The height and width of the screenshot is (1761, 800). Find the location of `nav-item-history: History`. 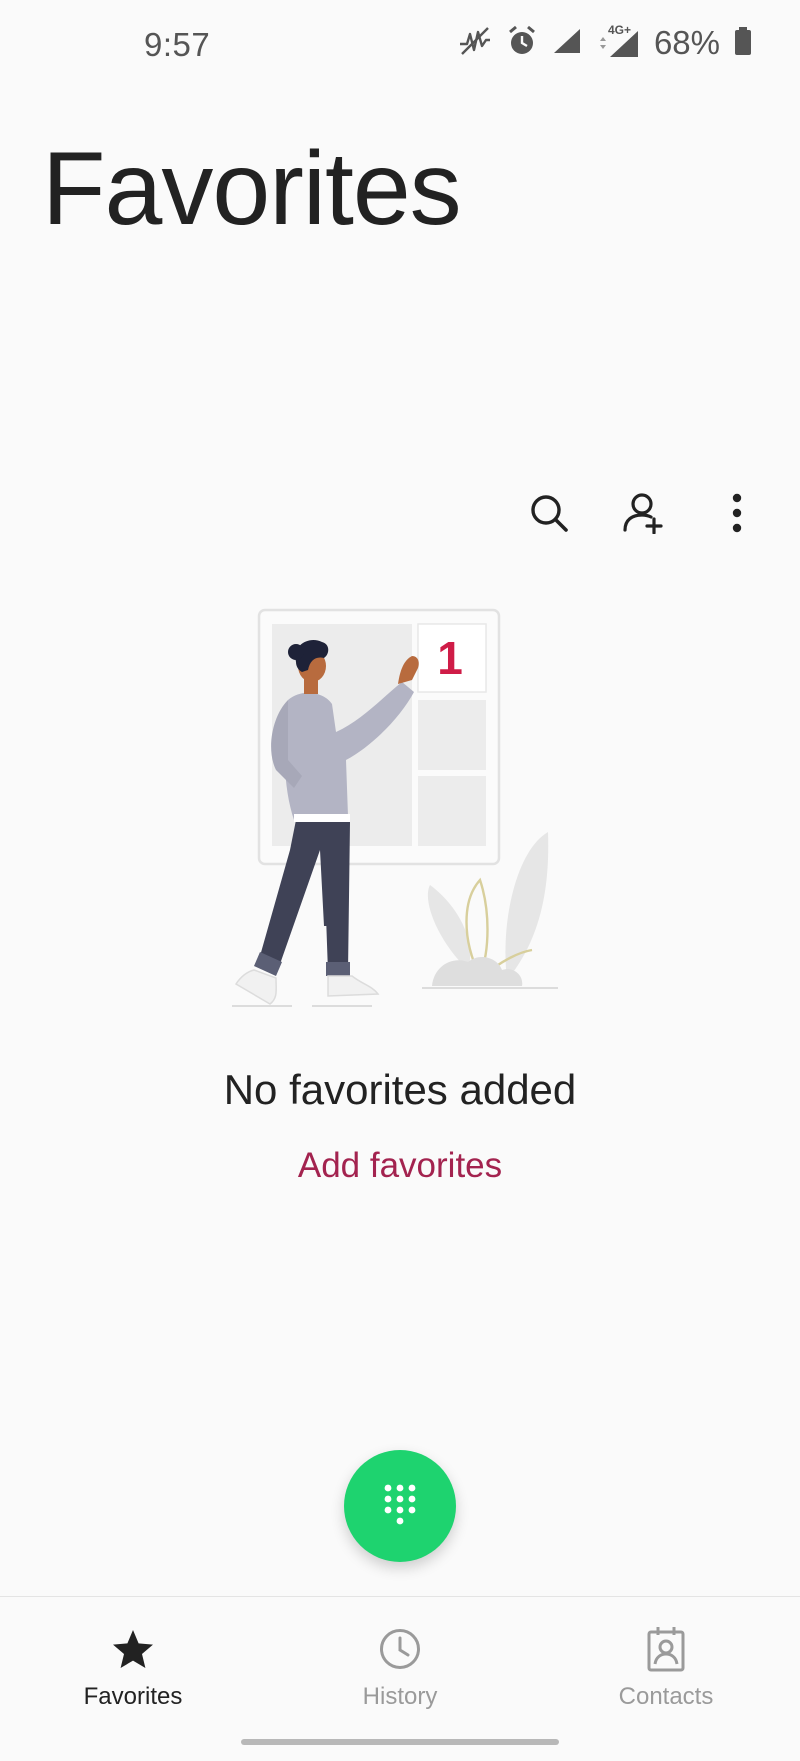

nav-item-history: History is located at coordinates (400, 1668).